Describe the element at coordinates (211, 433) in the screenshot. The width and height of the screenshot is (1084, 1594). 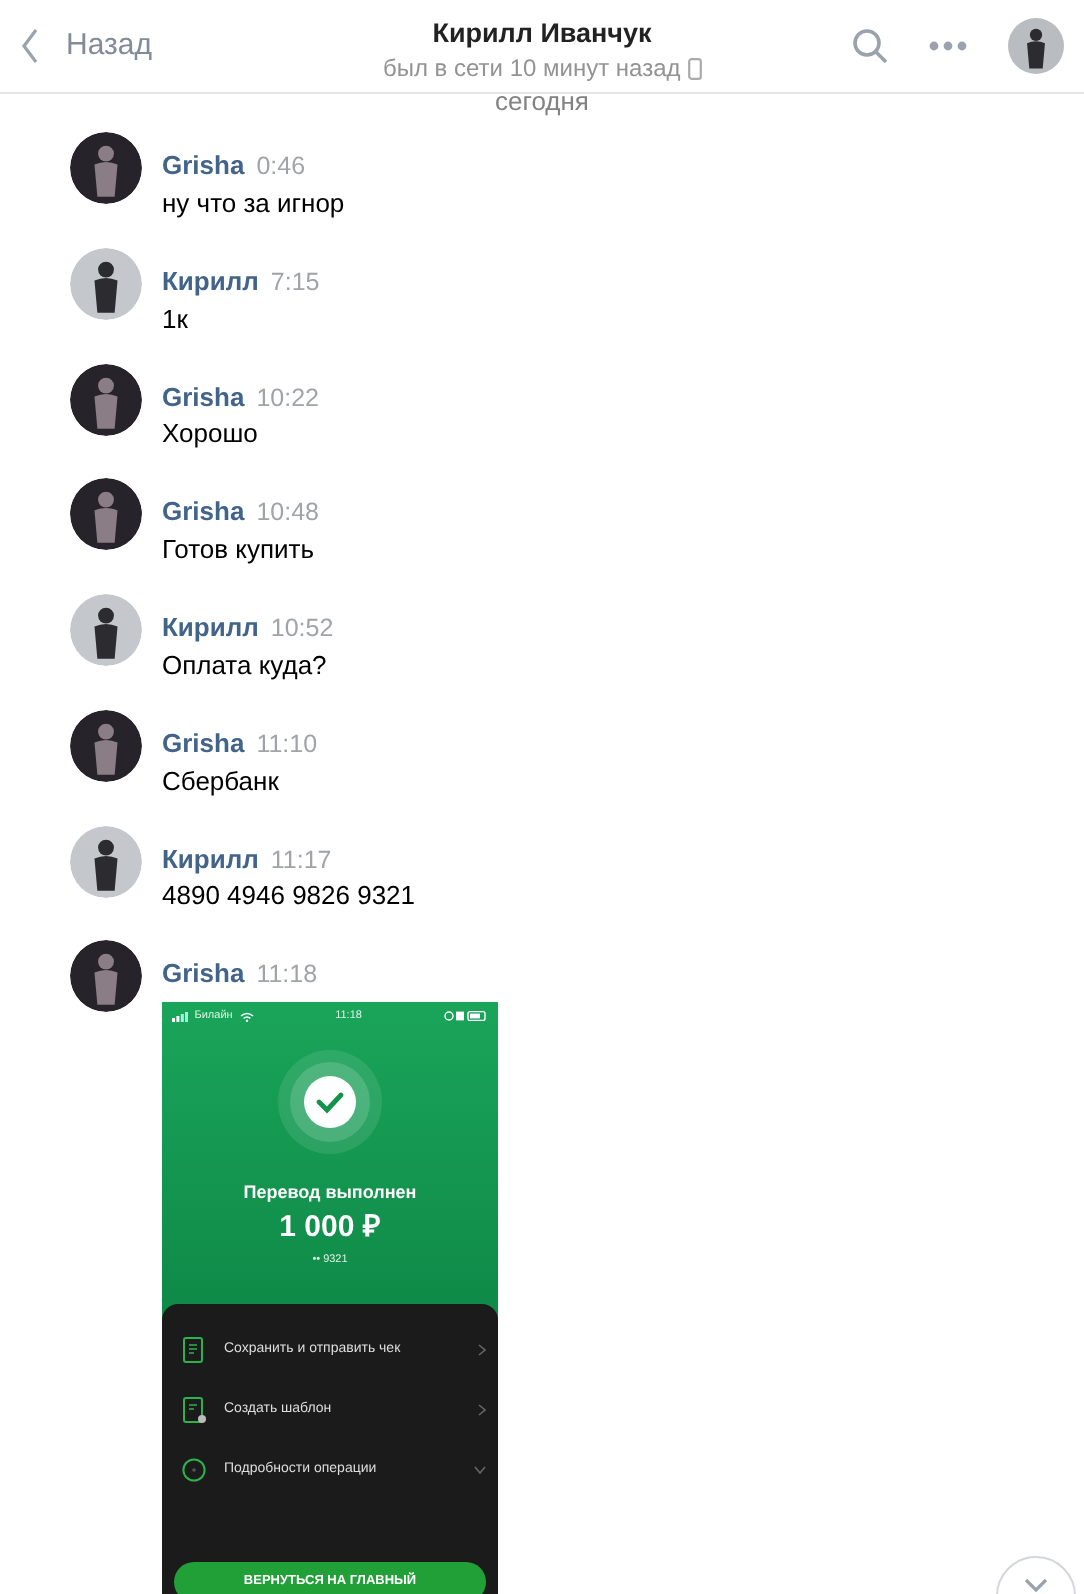
I see `message-text: Хорошо` at that location.